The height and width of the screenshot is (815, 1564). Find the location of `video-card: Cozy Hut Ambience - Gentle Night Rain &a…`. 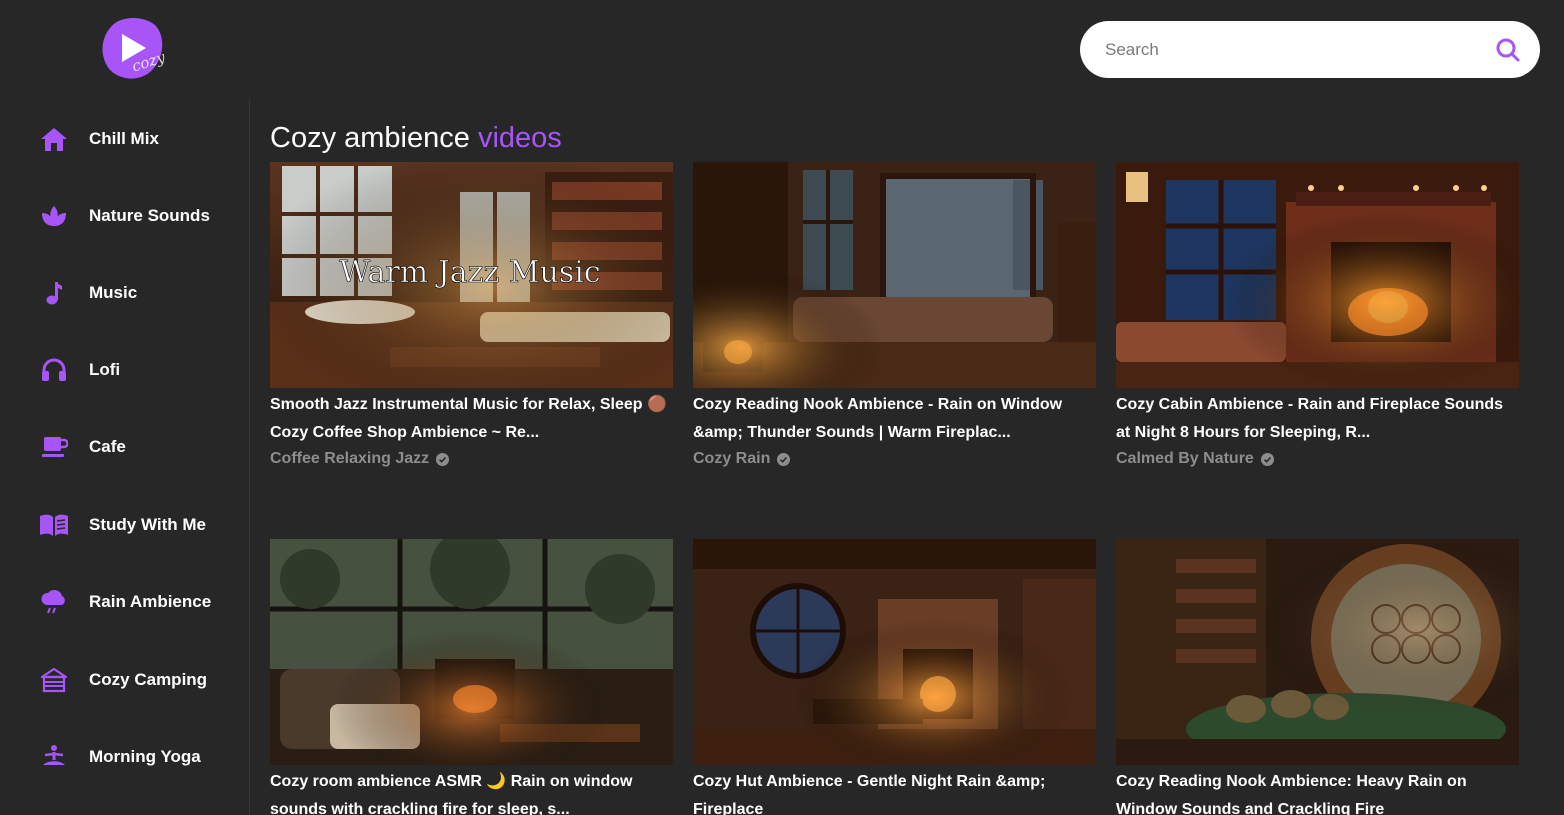

video-card: Cozy Hut Ambience - Gentle Night Rain &a… is located at coordinates (894, 677).